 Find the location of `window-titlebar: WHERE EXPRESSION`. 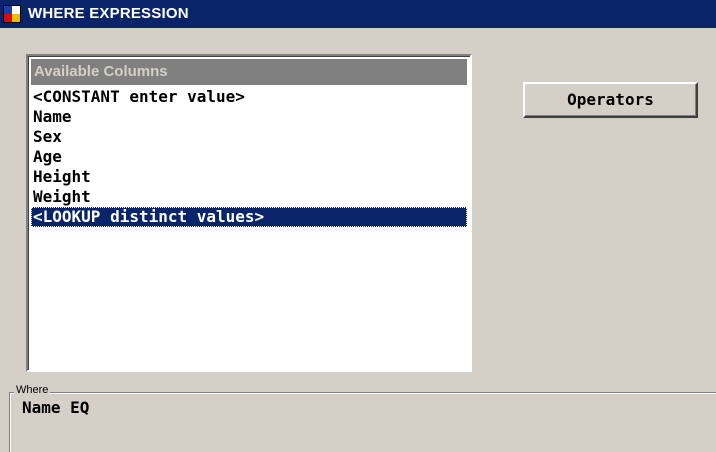

window-titlebar: WHERE EXPRESSION is located at coordinates (358, 14).